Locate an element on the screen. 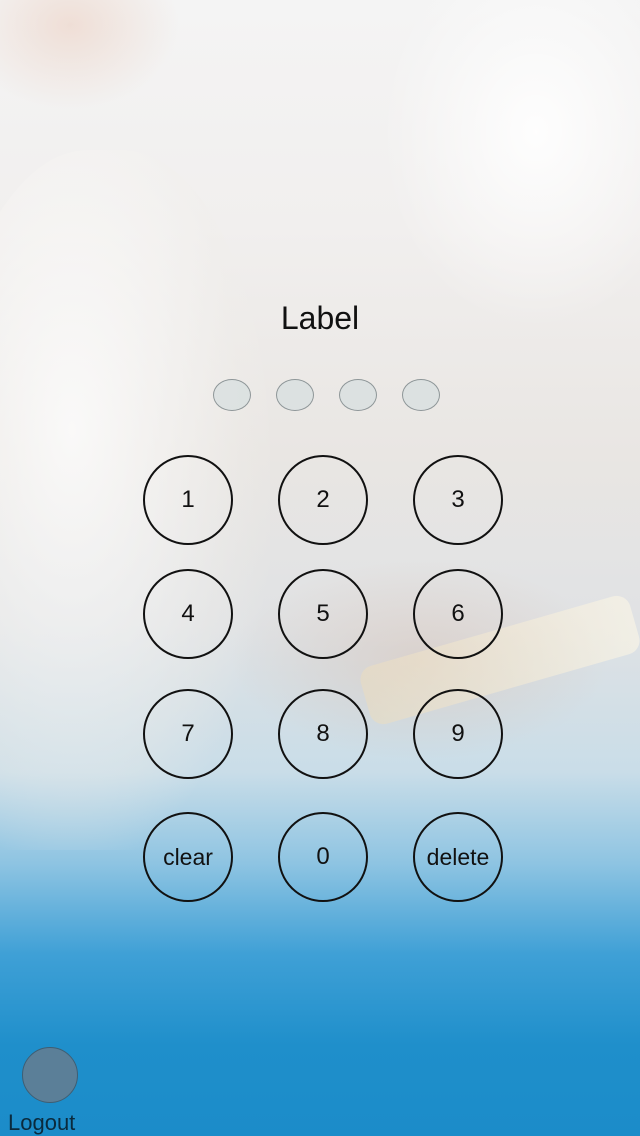  key-7-button: 7 is located at coordinates (188, 734).